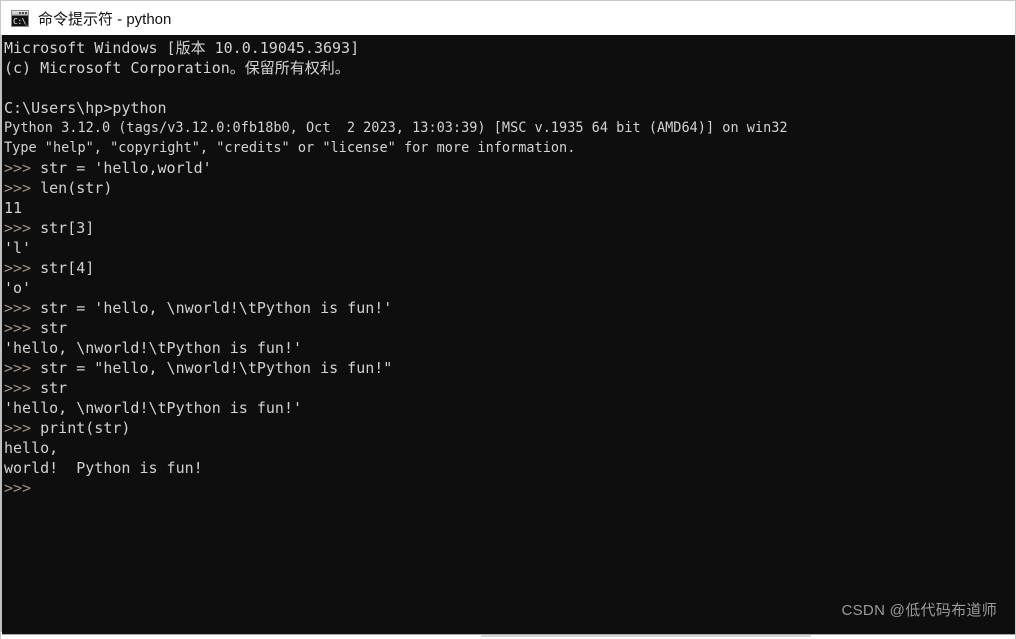 The height and width of the screenshot is (639, 1016). What do you see at coordinates (31, 448) in the screenshot?
I see `console-output-text: hello,` at bounding box center [31, 448].